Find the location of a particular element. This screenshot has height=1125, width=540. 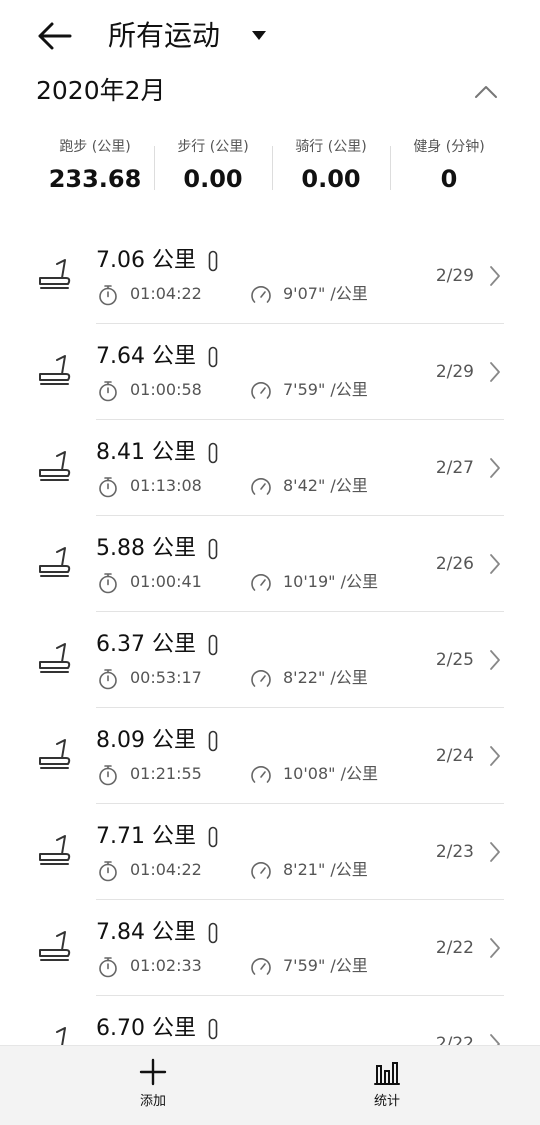

record-duration: 01:02:33 is located at coordinates (166, 965).